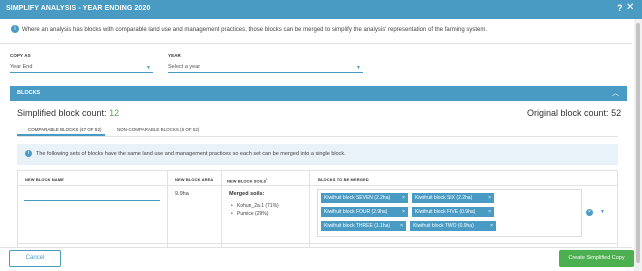 The image size is (642, 271). Describe the element at coordinates (20, 55) in the screenshot. I see `copy-as-label: COPY AS` at that location.